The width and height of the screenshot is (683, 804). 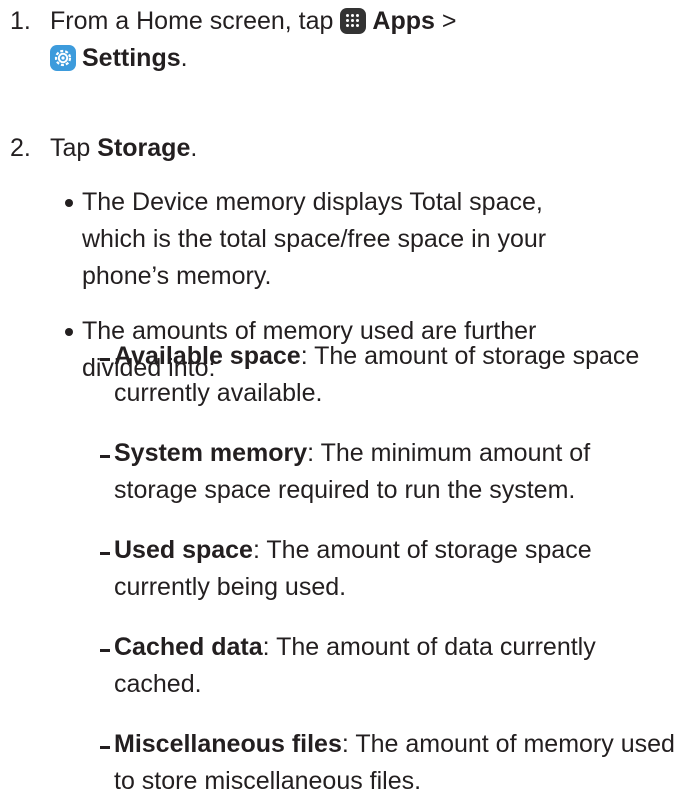 I want to click on apps-label: Apps, so click(x=403, y=21).